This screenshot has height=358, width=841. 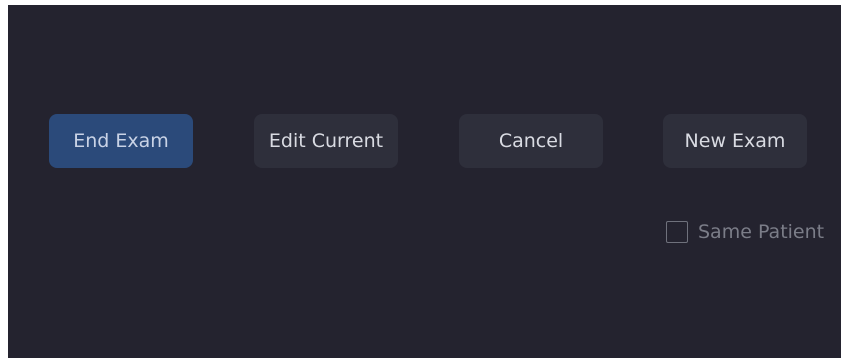 What do you see at coordinates (677, 232) in the screenshot?
I see `same-patient-checkbox` at bounding box center [677, 232].